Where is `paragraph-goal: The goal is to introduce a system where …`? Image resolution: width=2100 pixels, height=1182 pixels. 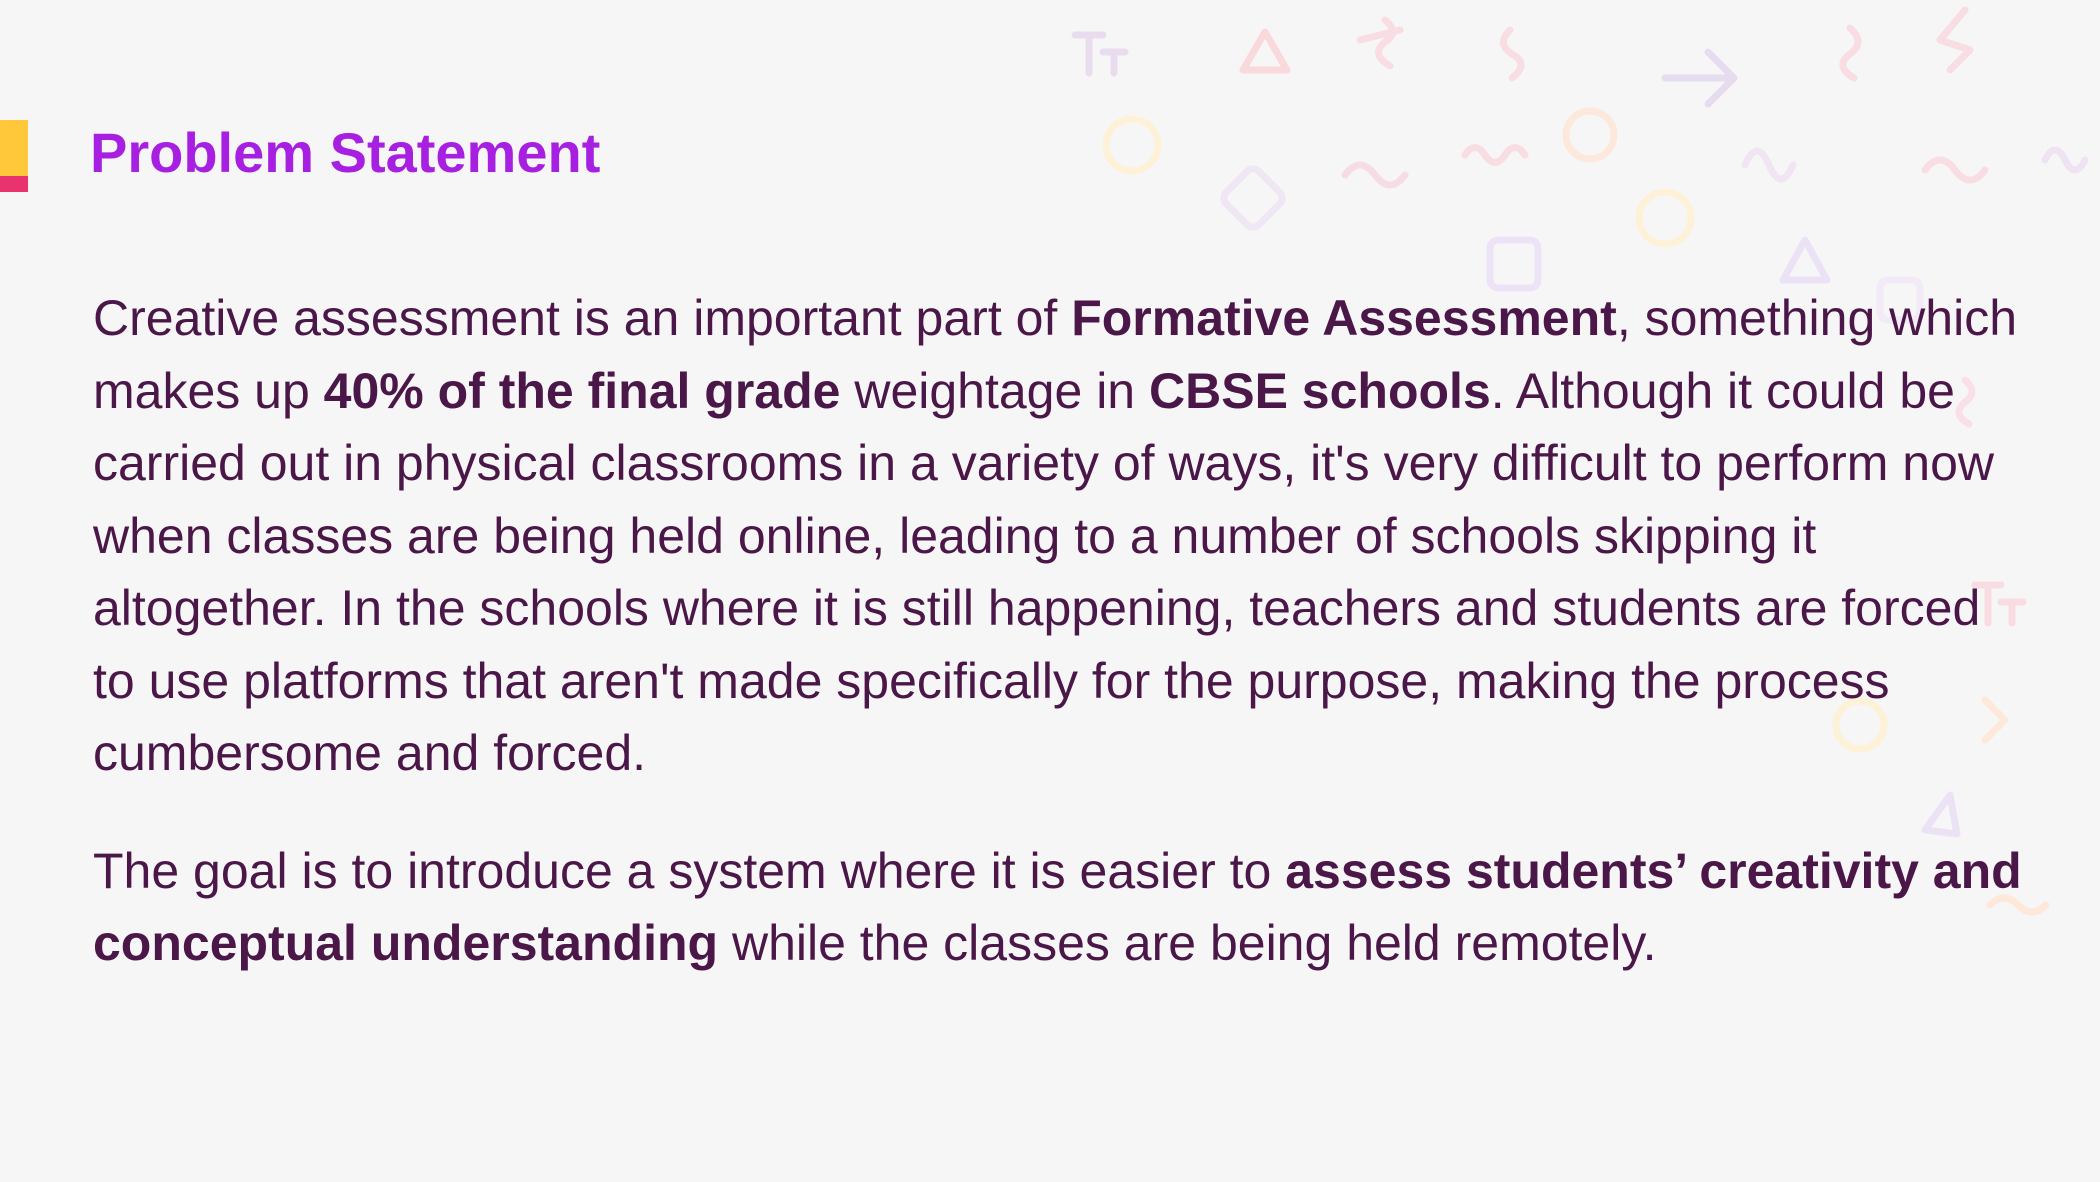 paragraph-goal: The goal is to introduce a system where … is located at coordinates (1058, 907).